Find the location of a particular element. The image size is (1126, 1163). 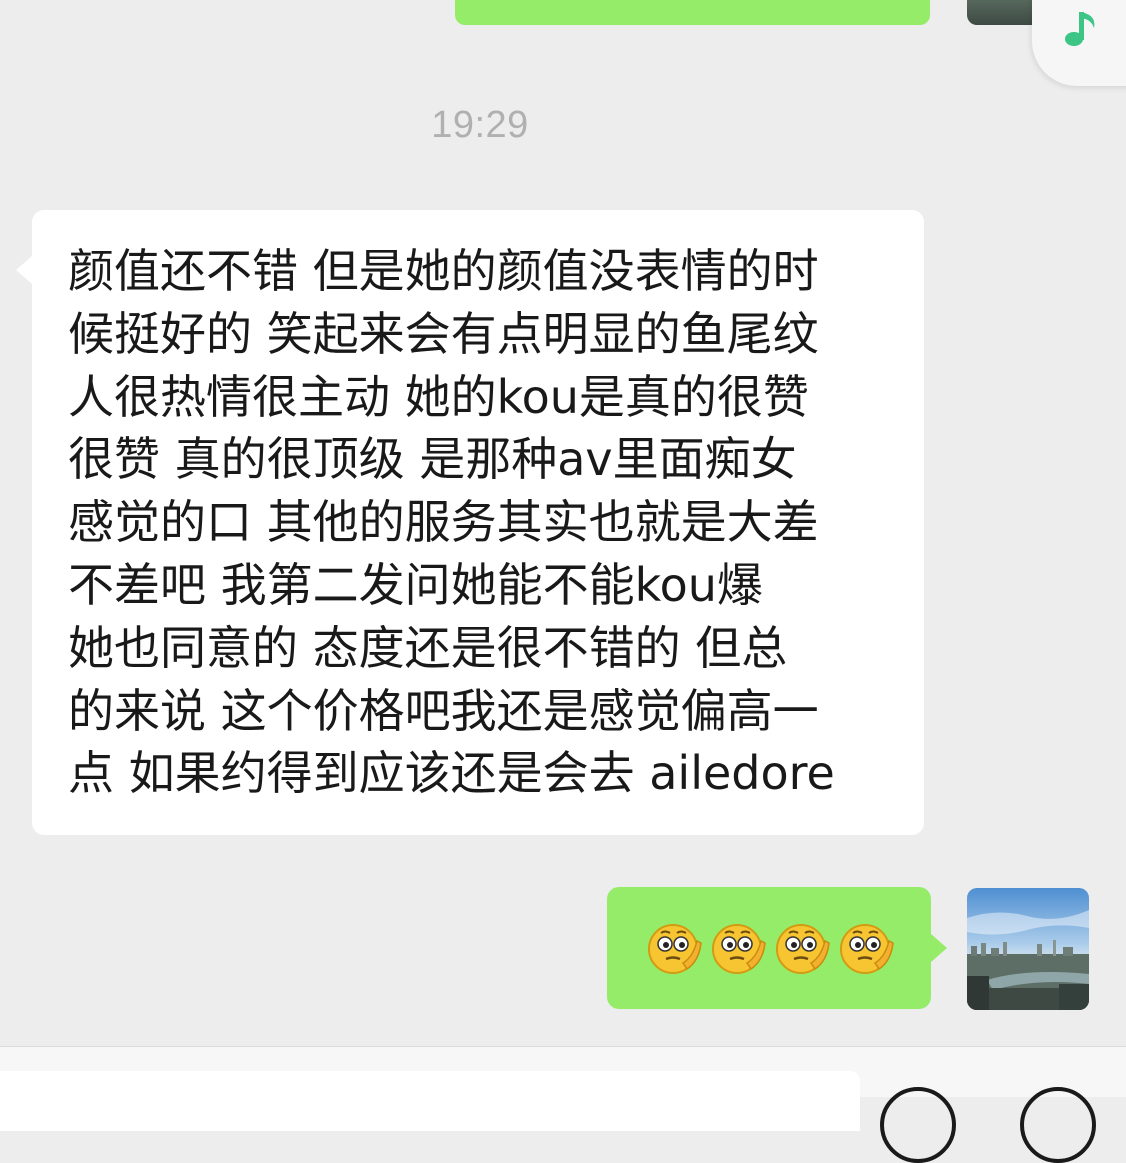

user-avatar is located at coordinates (1028, 949).